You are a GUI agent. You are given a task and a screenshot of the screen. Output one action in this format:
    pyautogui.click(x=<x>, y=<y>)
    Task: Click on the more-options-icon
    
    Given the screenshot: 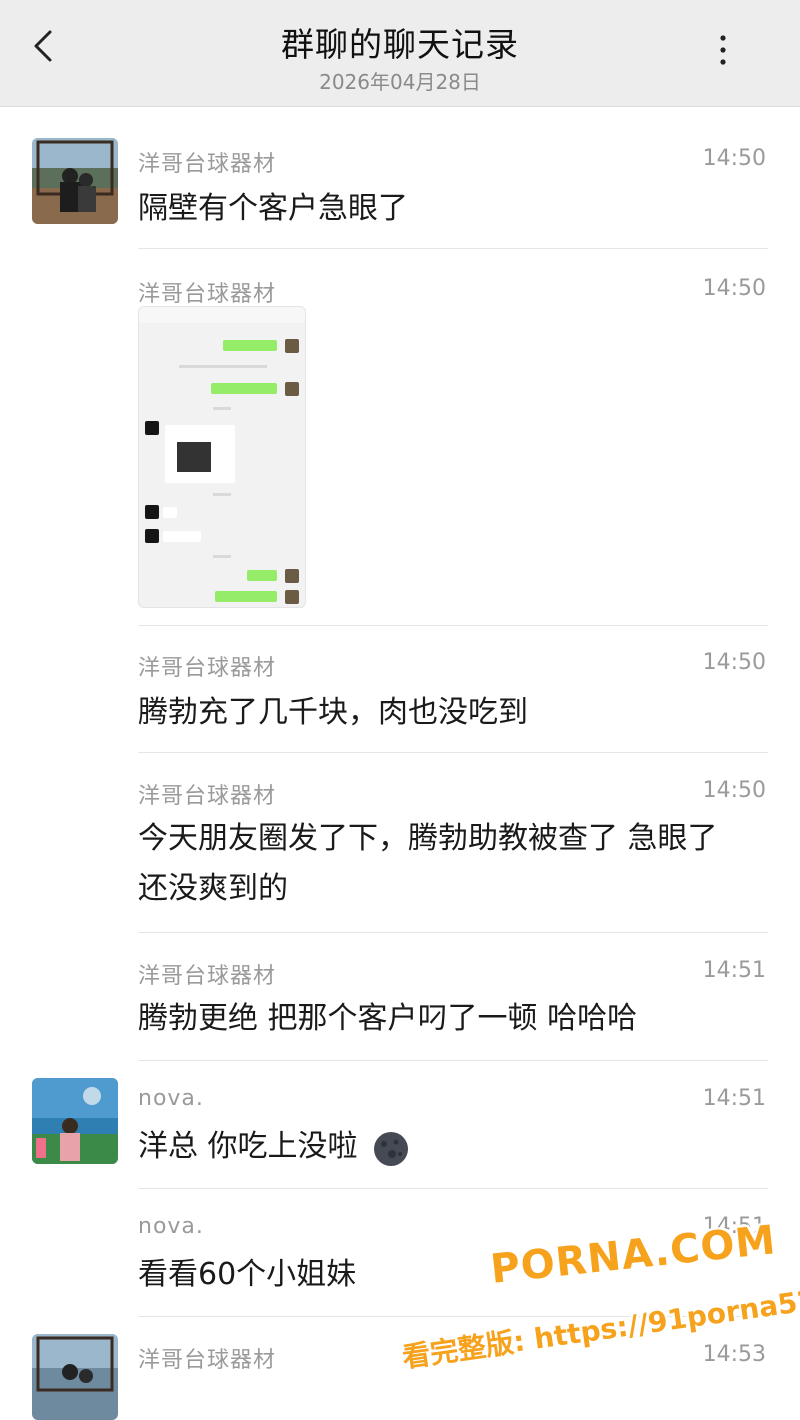 What is the action you would take?
    pyautogui.click(x=723, y=50)
    